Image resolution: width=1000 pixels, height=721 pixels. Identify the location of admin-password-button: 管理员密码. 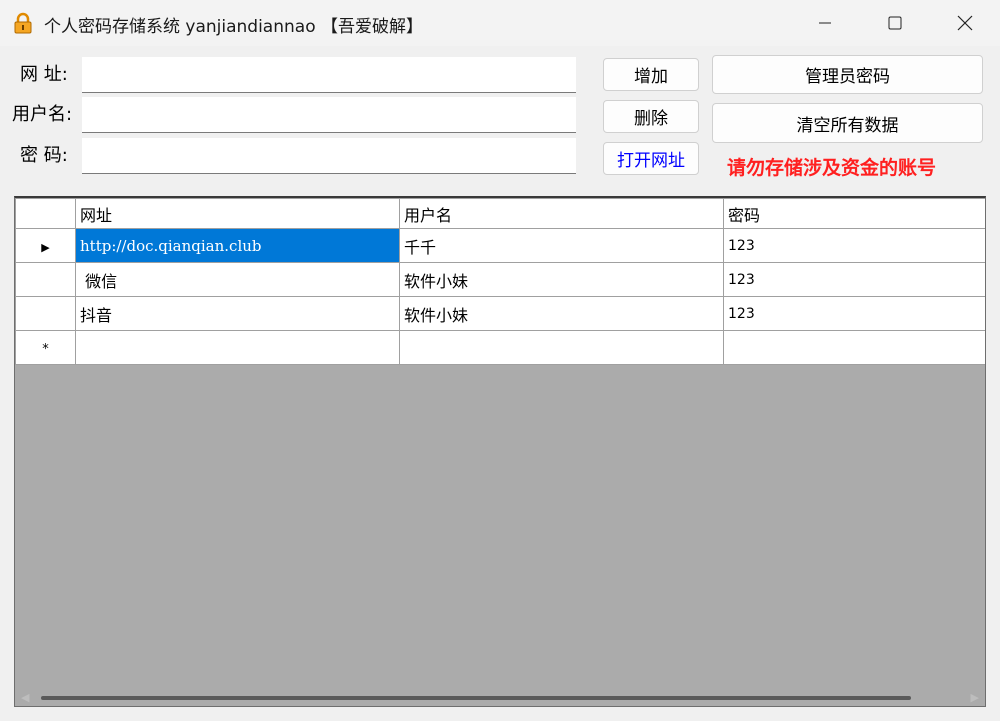
(847, 74).